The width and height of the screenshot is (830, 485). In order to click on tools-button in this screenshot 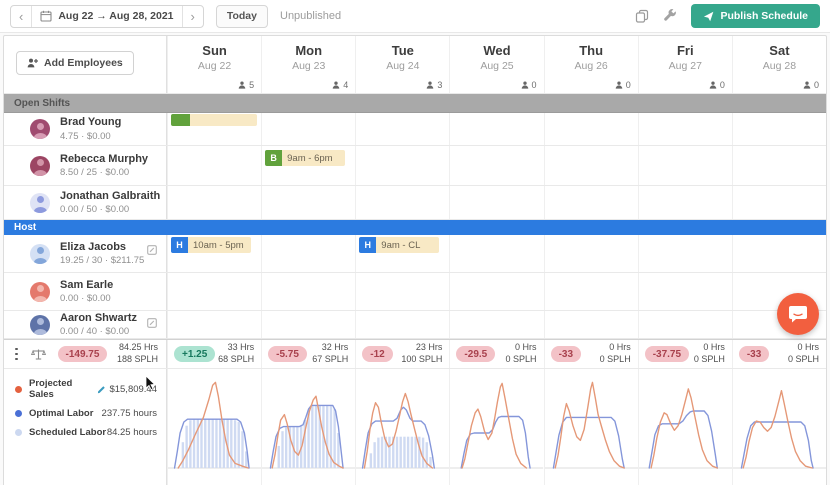, I will do `click(670, 16)`.